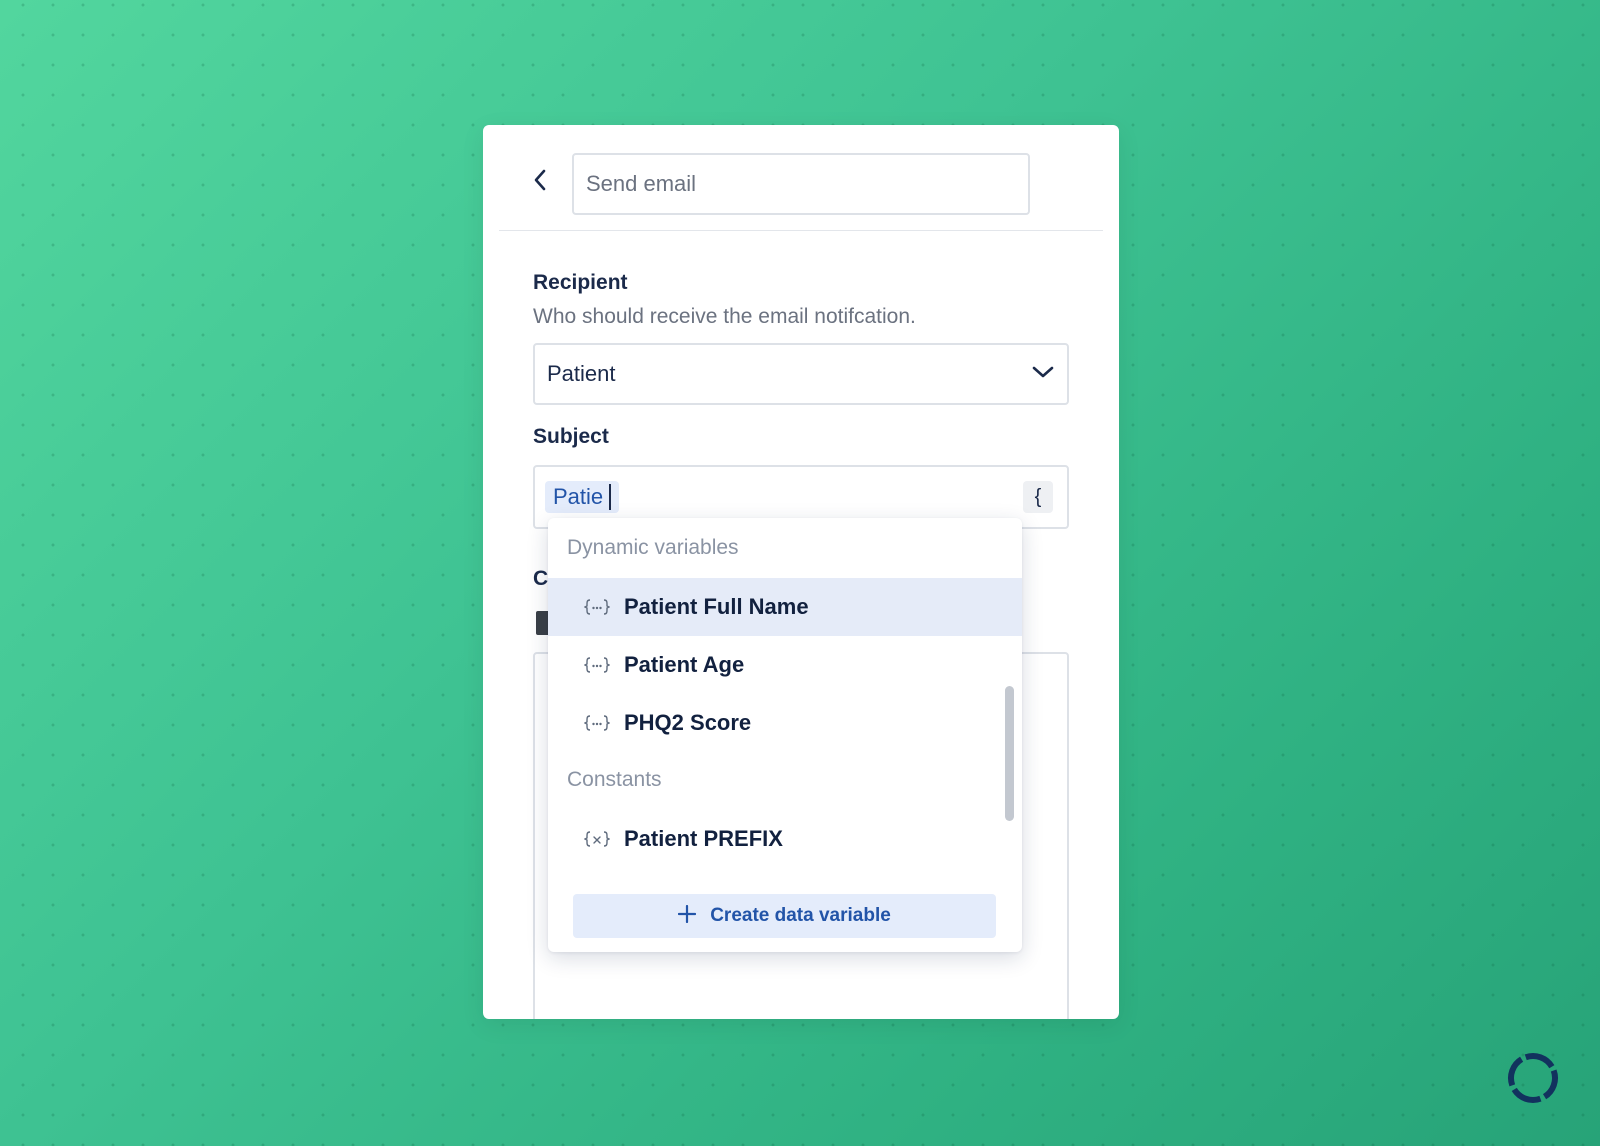 Image resolution: width=1600 pixels, height=1146 pixels. Describe the element at coordinates (716, 606) in the screenshot. I see `menu-item-label: Patient Full Name` at that location.